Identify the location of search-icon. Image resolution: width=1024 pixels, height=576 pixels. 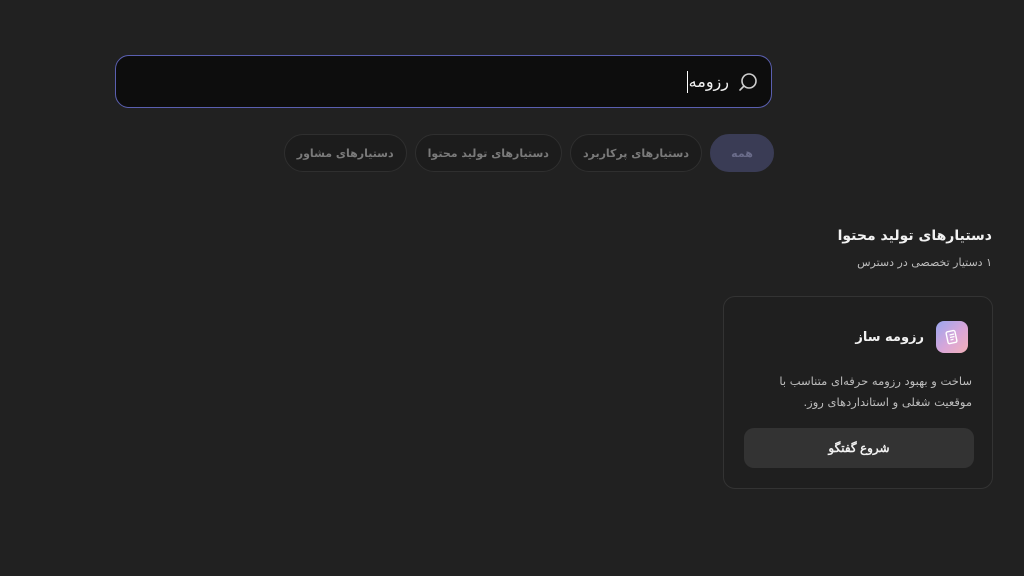
(748, 82).